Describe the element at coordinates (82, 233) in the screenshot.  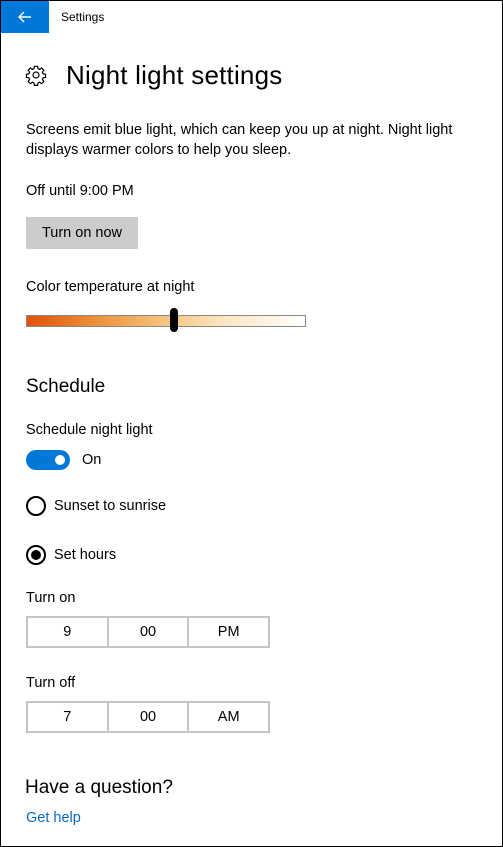
I see `turn-on-now-button: Turn on now` at that location.